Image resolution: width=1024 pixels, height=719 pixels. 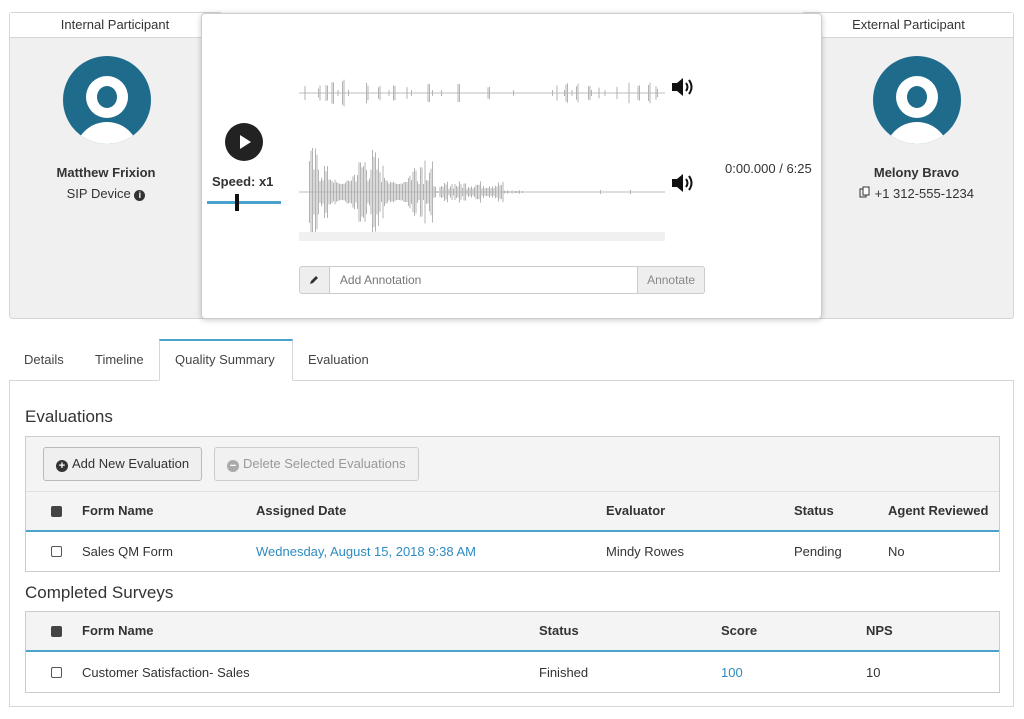 What do you see at coordinates (237, 202) in the screenshot?
I see `speed-slider-handle` at bounding box center [237, 202].